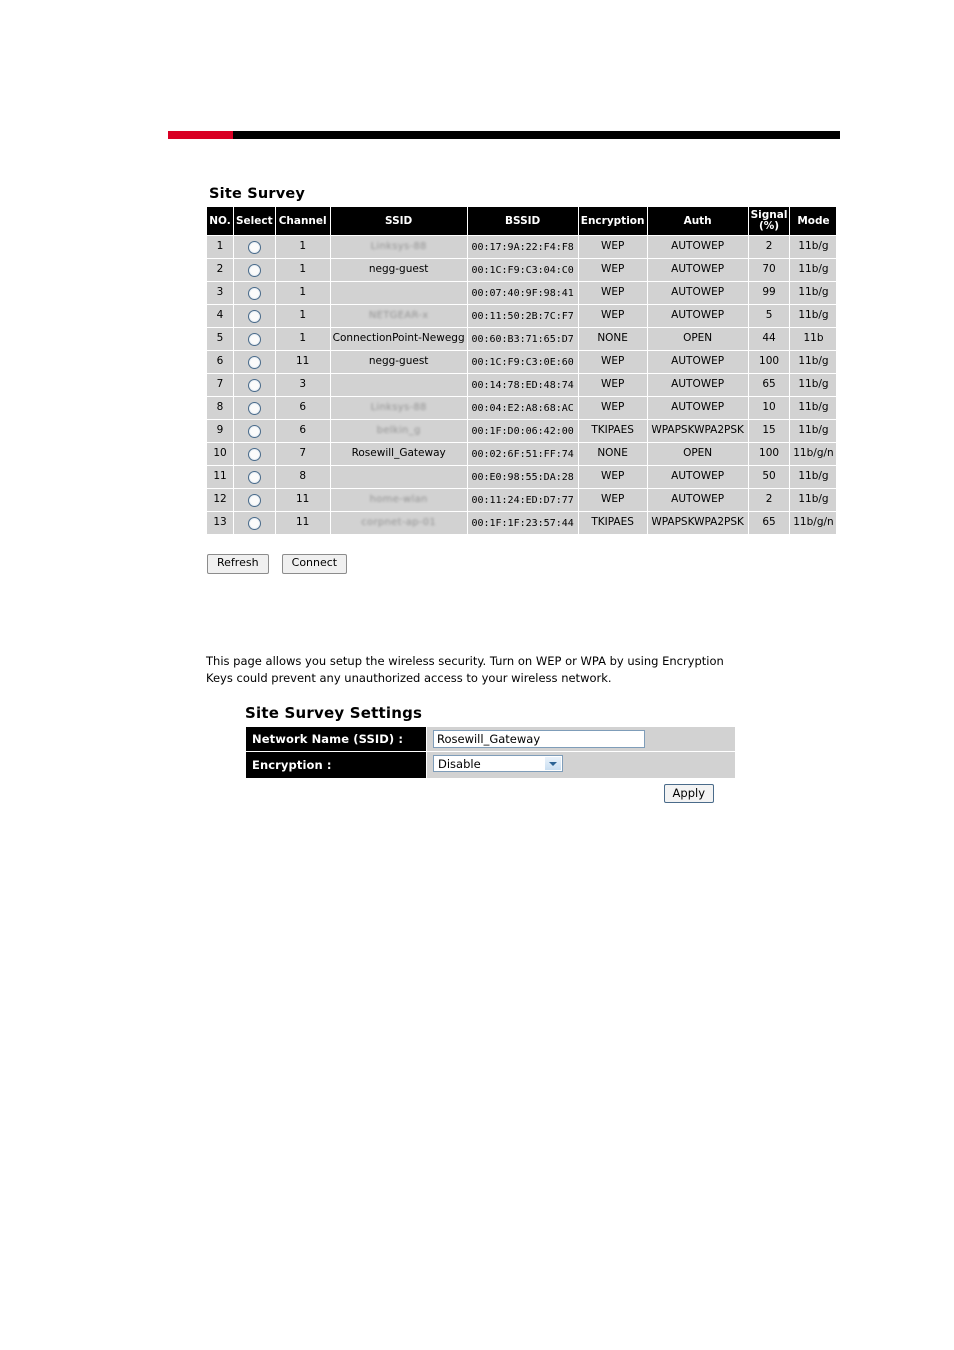  I want to click on cell-bssid: 00:04:E2:A8:68:AC, so click(522, 408).